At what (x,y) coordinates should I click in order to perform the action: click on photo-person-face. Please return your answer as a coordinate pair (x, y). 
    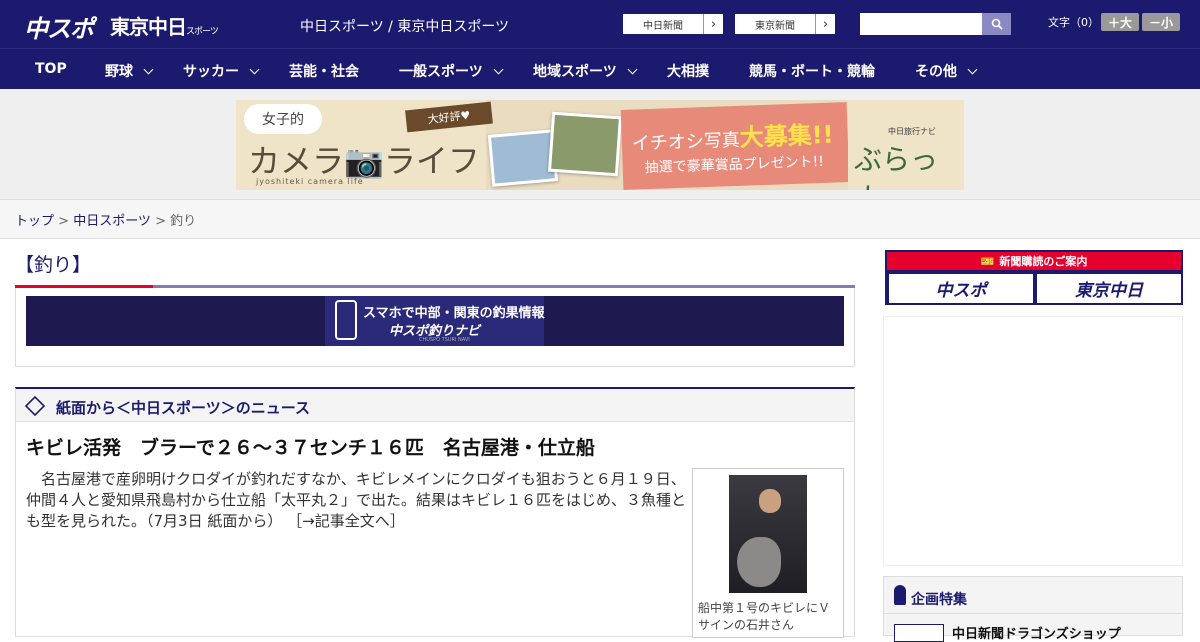
    Looking at the image, I should click on (770, 501).